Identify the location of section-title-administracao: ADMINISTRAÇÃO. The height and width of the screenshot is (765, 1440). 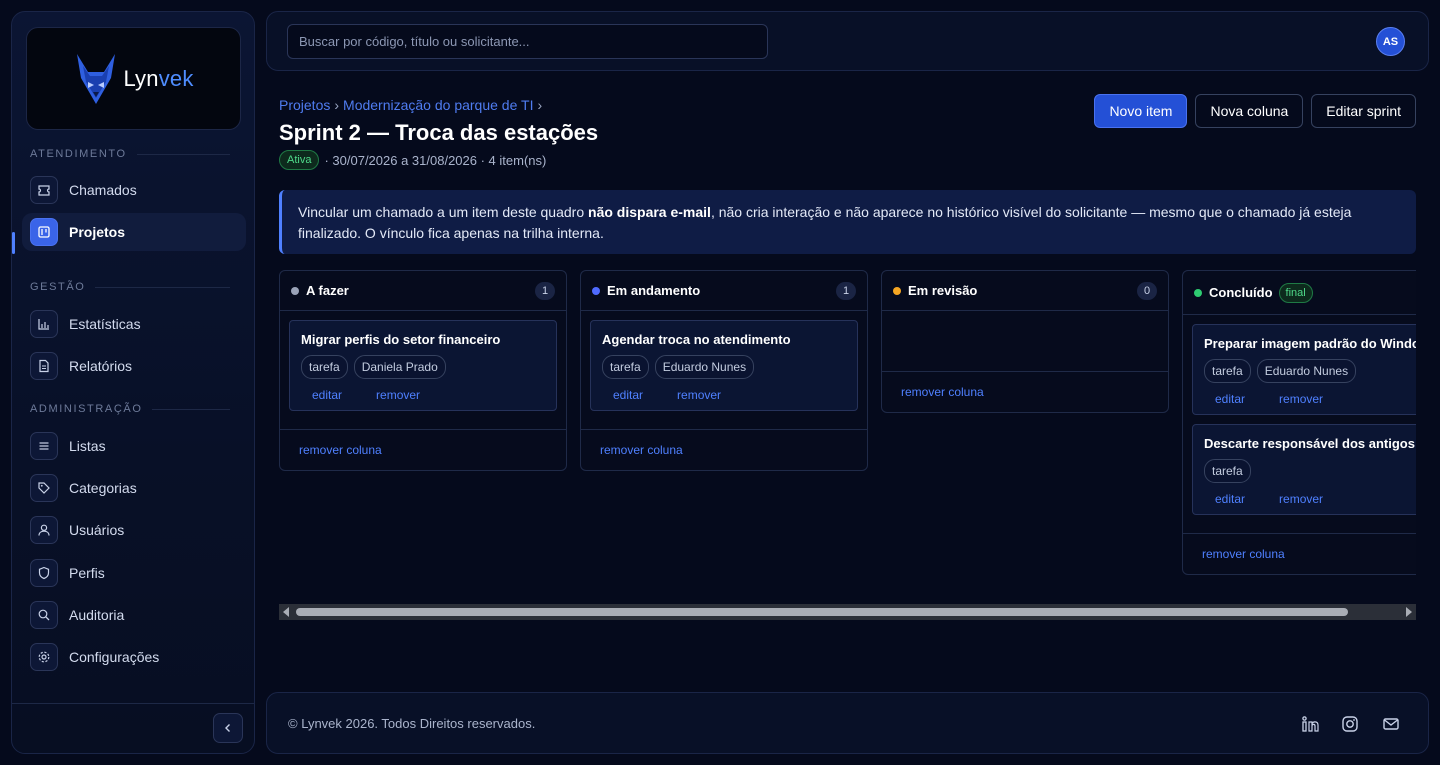
(130, 409).